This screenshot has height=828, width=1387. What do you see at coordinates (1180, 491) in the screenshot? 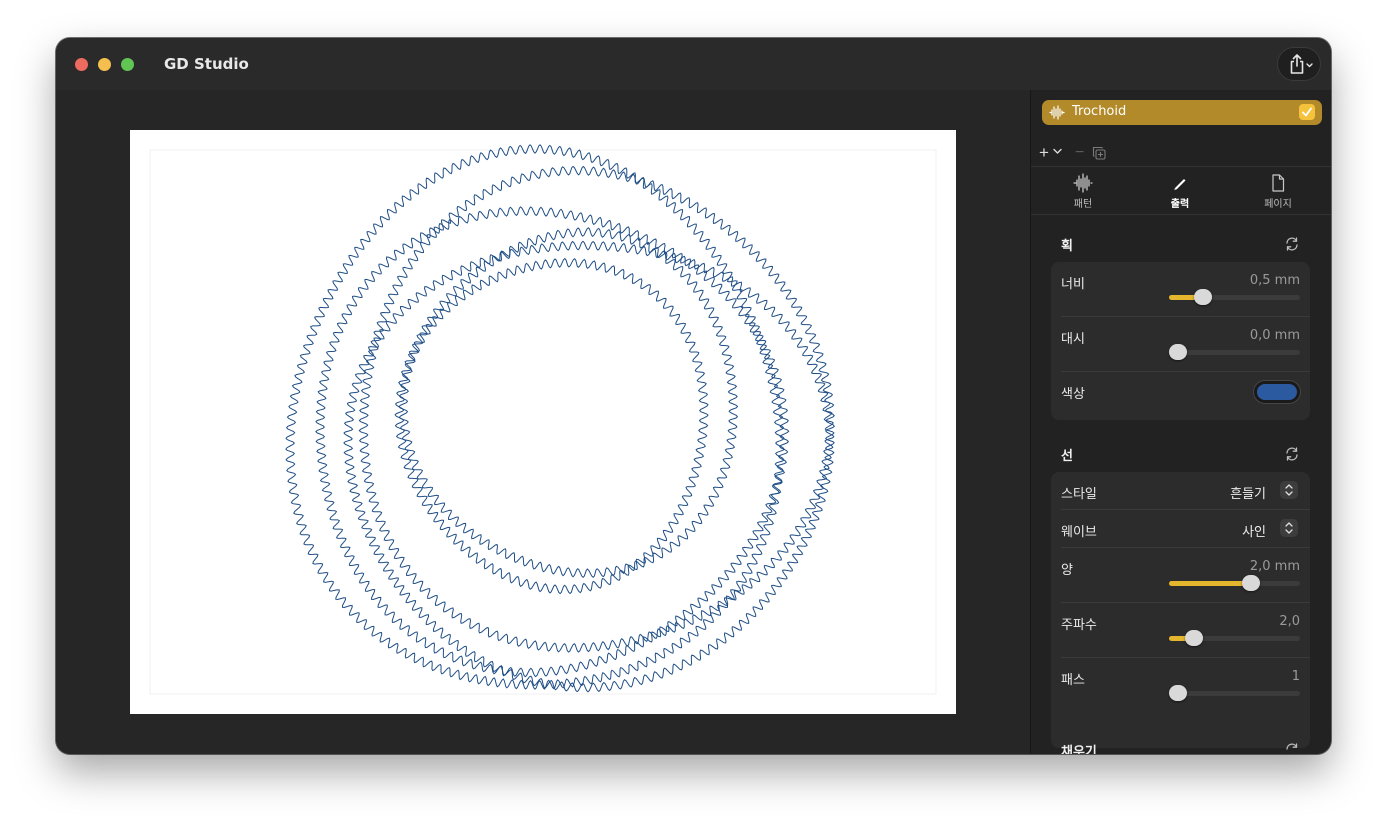
I see `line-style-row: 스타일 흔들기` at bounding box center [1180, 491].